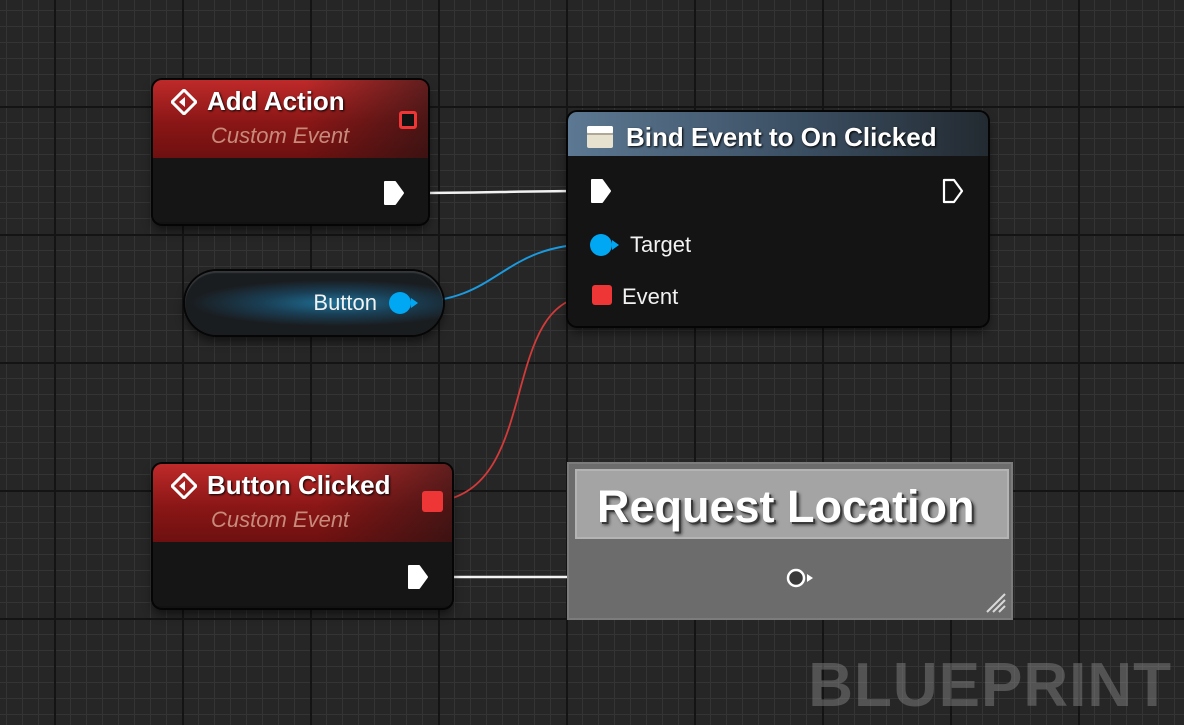 This screenshot has width=1184, height=725. What do you see at coordinates (403, 303) in the screenshot?
I see `button-output-pin` at bounding box center [403, 303].